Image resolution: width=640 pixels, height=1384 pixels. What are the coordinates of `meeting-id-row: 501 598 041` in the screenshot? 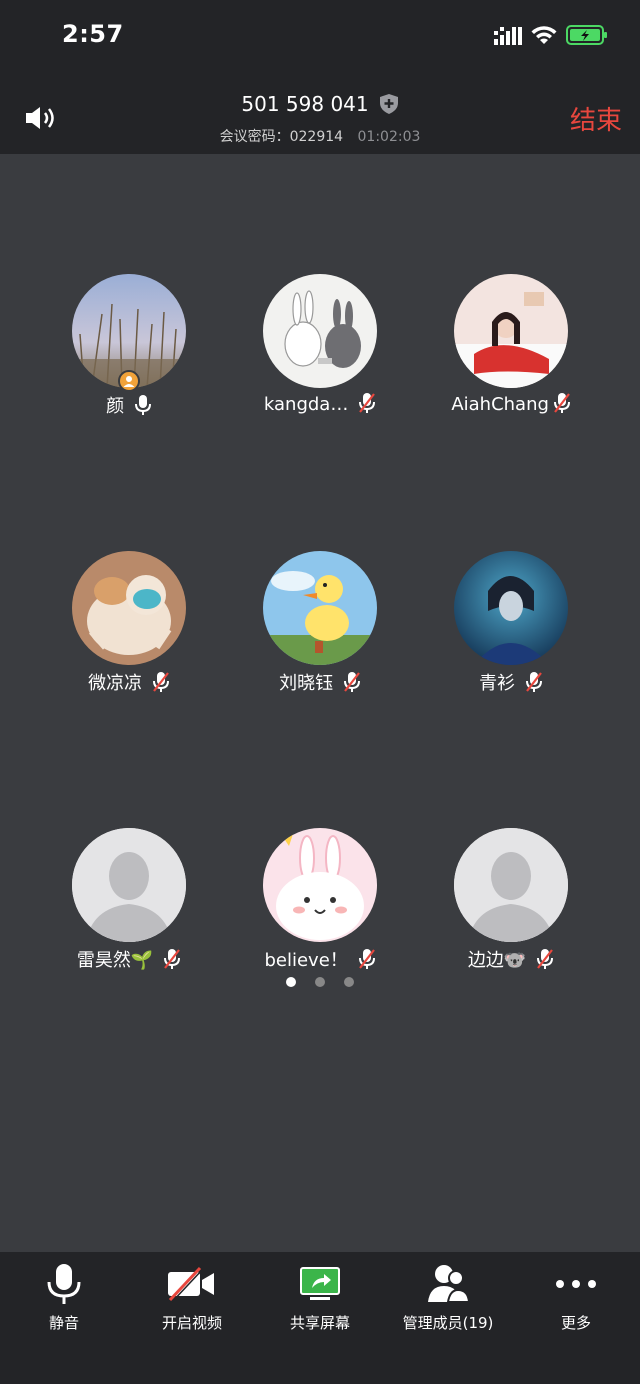 It's located at (320, 104).